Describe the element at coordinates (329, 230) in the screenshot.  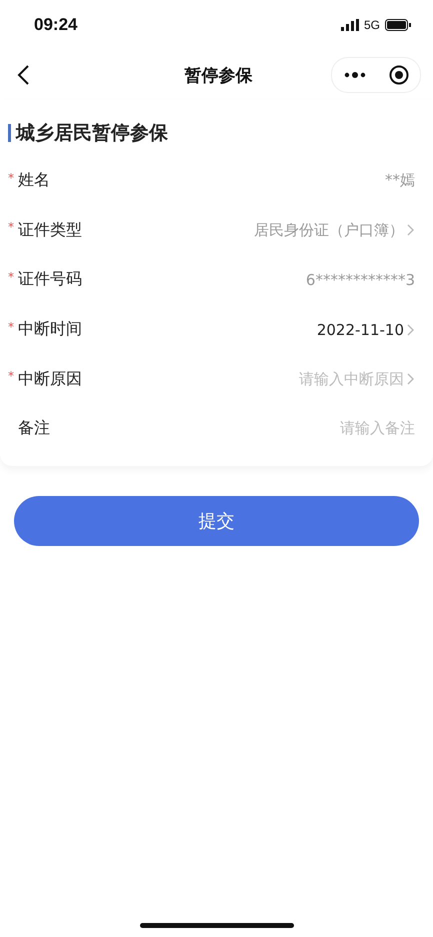
I see `field-value: 居民身份证（户口簿）` at that location.